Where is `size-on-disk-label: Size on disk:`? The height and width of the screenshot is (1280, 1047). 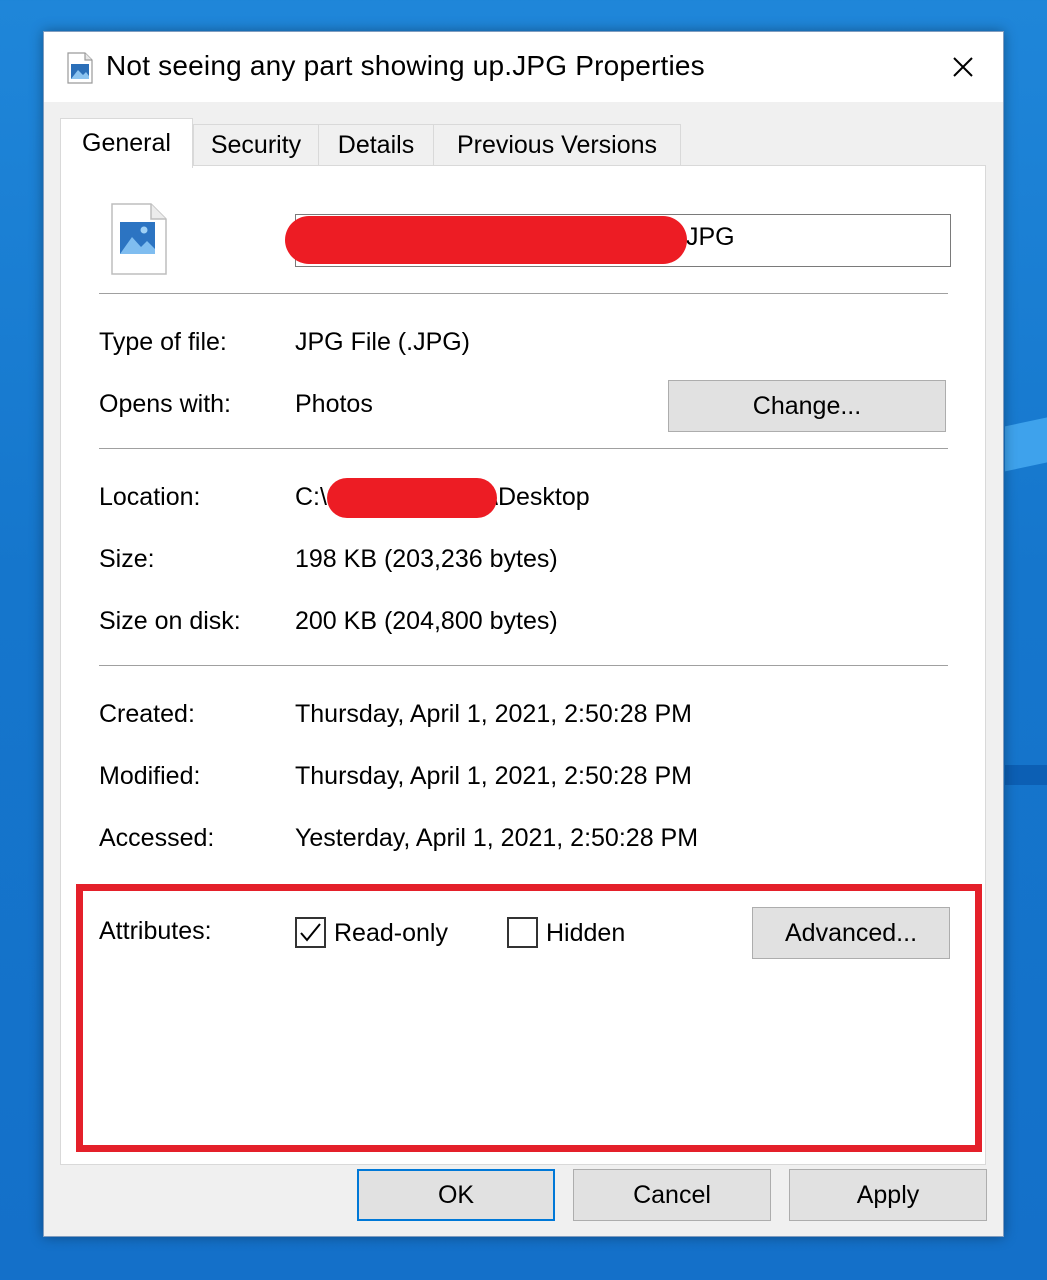
size-on-disk-label: Size on disk: is located at coordinates (170, 621).